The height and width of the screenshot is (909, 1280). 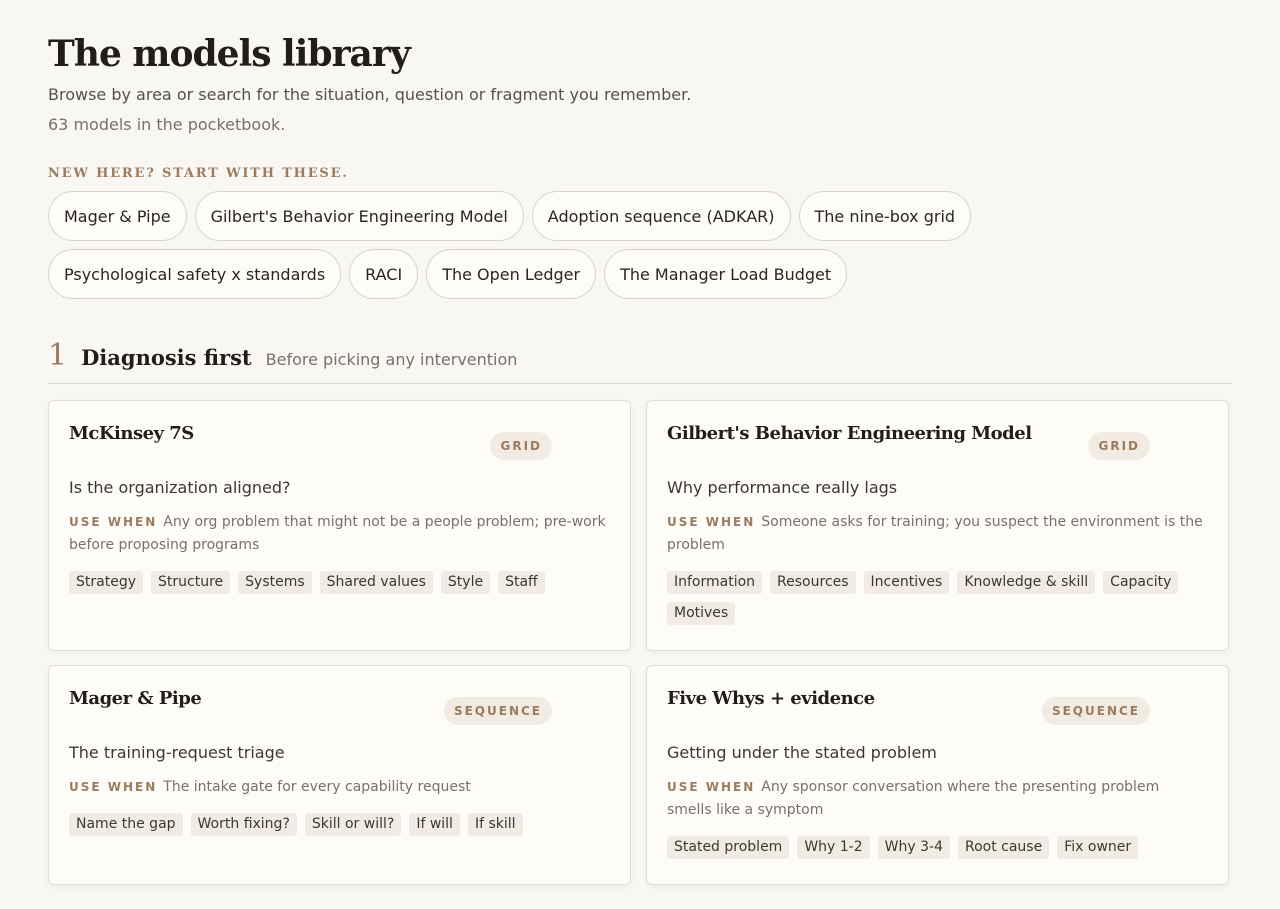 What do you see at coordinates (782, 487) in the screenshot?
I see `model-card-question: Why performance really lags` at bounding box center [782, 487].